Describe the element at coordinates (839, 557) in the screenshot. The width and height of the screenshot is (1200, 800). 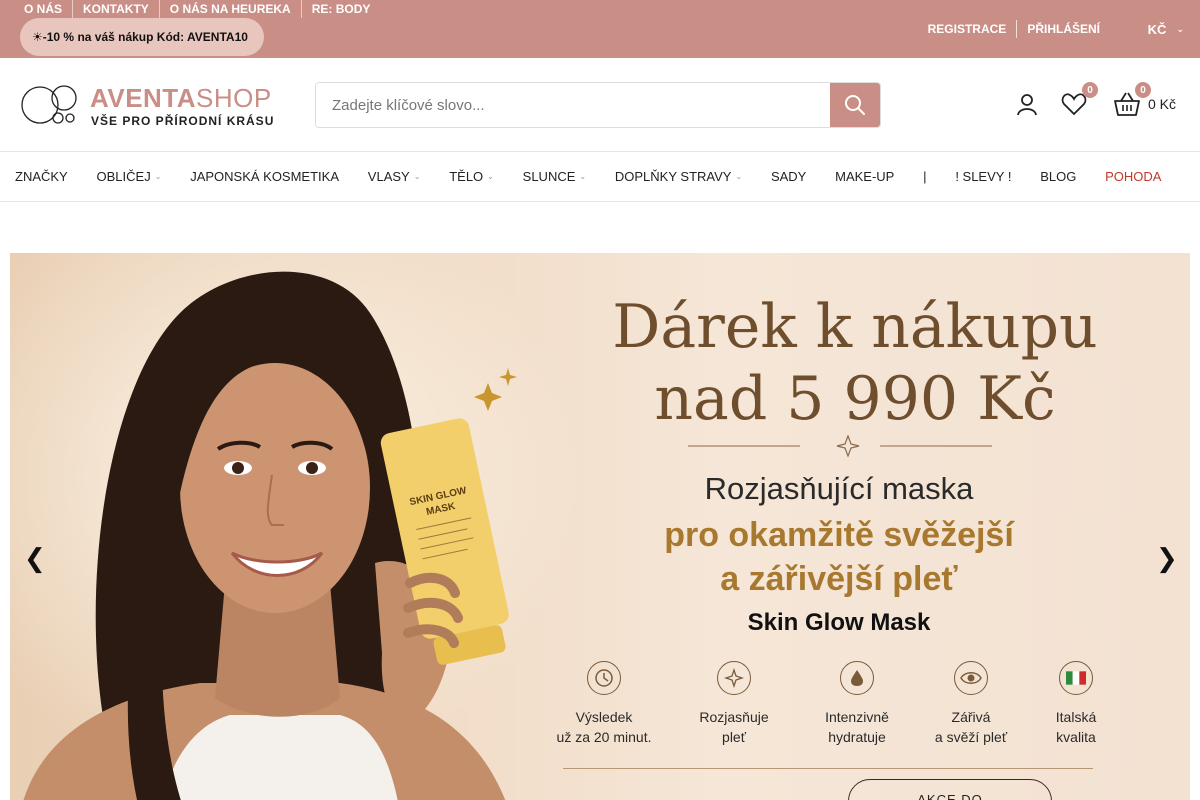
I see `hero-highlight: pro okamžitě svěžejší a zářivější pleť` at that location.